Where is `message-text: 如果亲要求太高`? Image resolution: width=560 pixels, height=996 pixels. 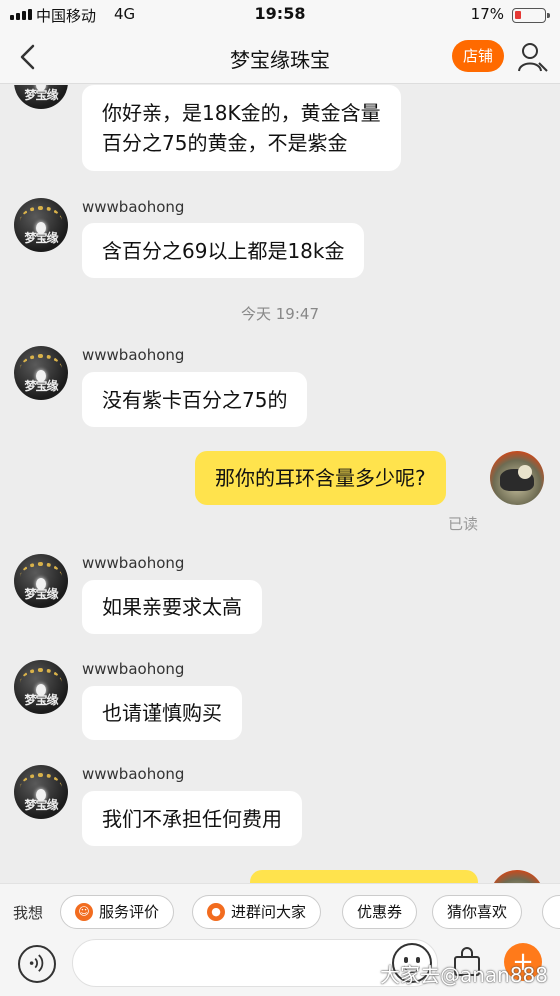 message-text: 如果亲要求太高 is located at coordinates (172, 607).